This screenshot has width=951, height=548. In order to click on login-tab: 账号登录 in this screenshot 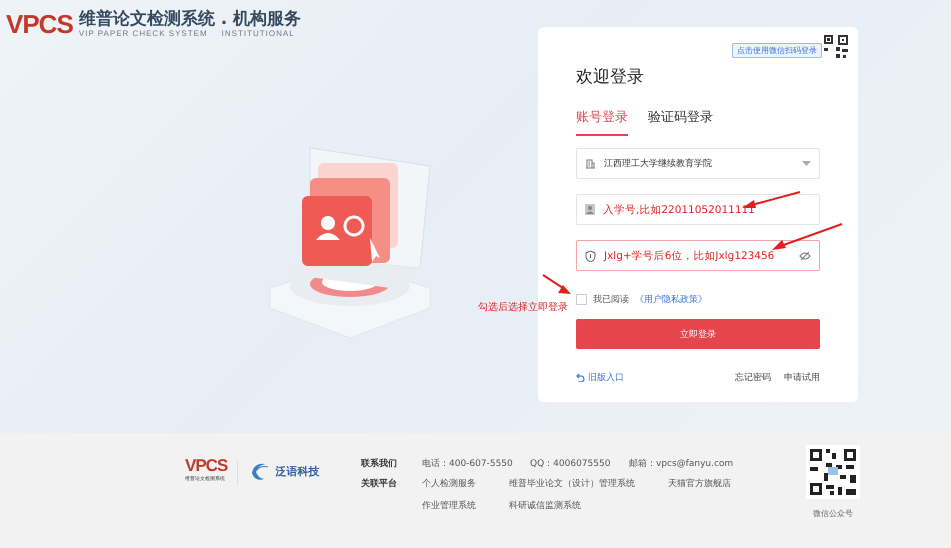, I will do `click(602, 121)`.